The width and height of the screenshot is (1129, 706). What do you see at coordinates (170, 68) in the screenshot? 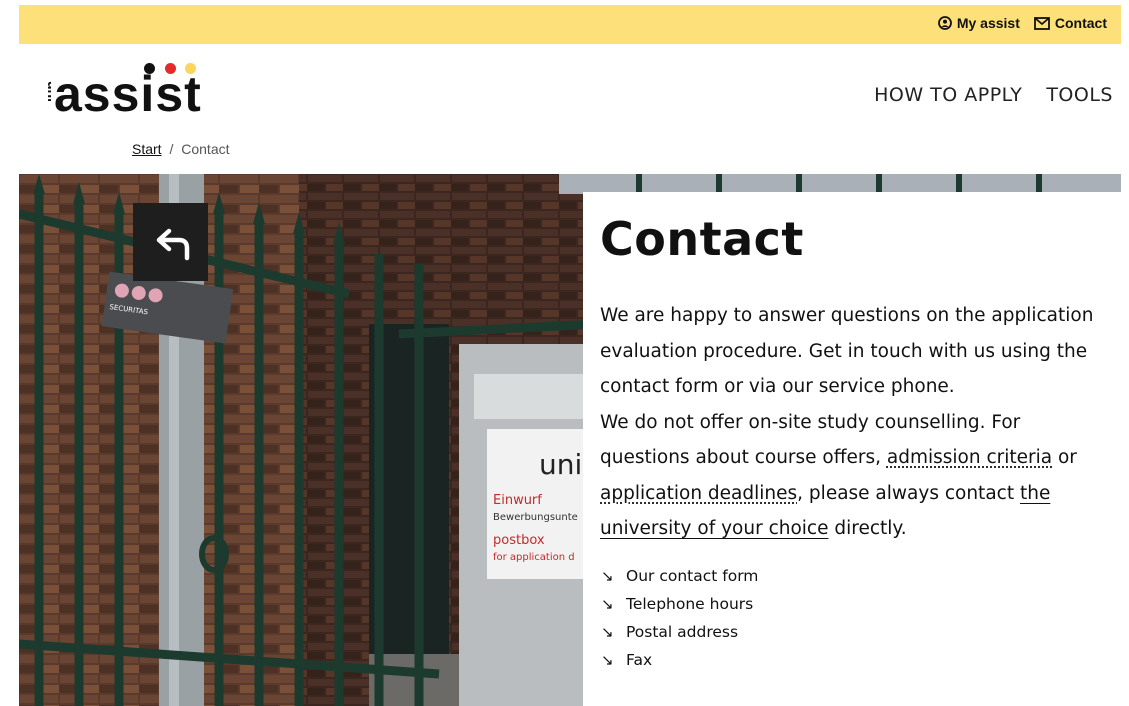
I see `logo-dot-red` at bounding box center [170, 68].